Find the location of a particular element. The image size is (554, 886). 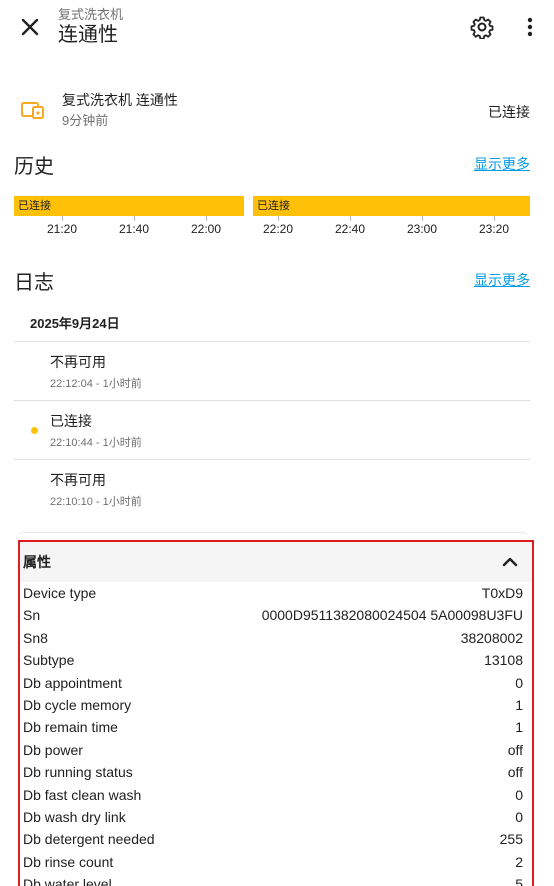

attribute-row: Db running status off is located at coordinates (273, 772).